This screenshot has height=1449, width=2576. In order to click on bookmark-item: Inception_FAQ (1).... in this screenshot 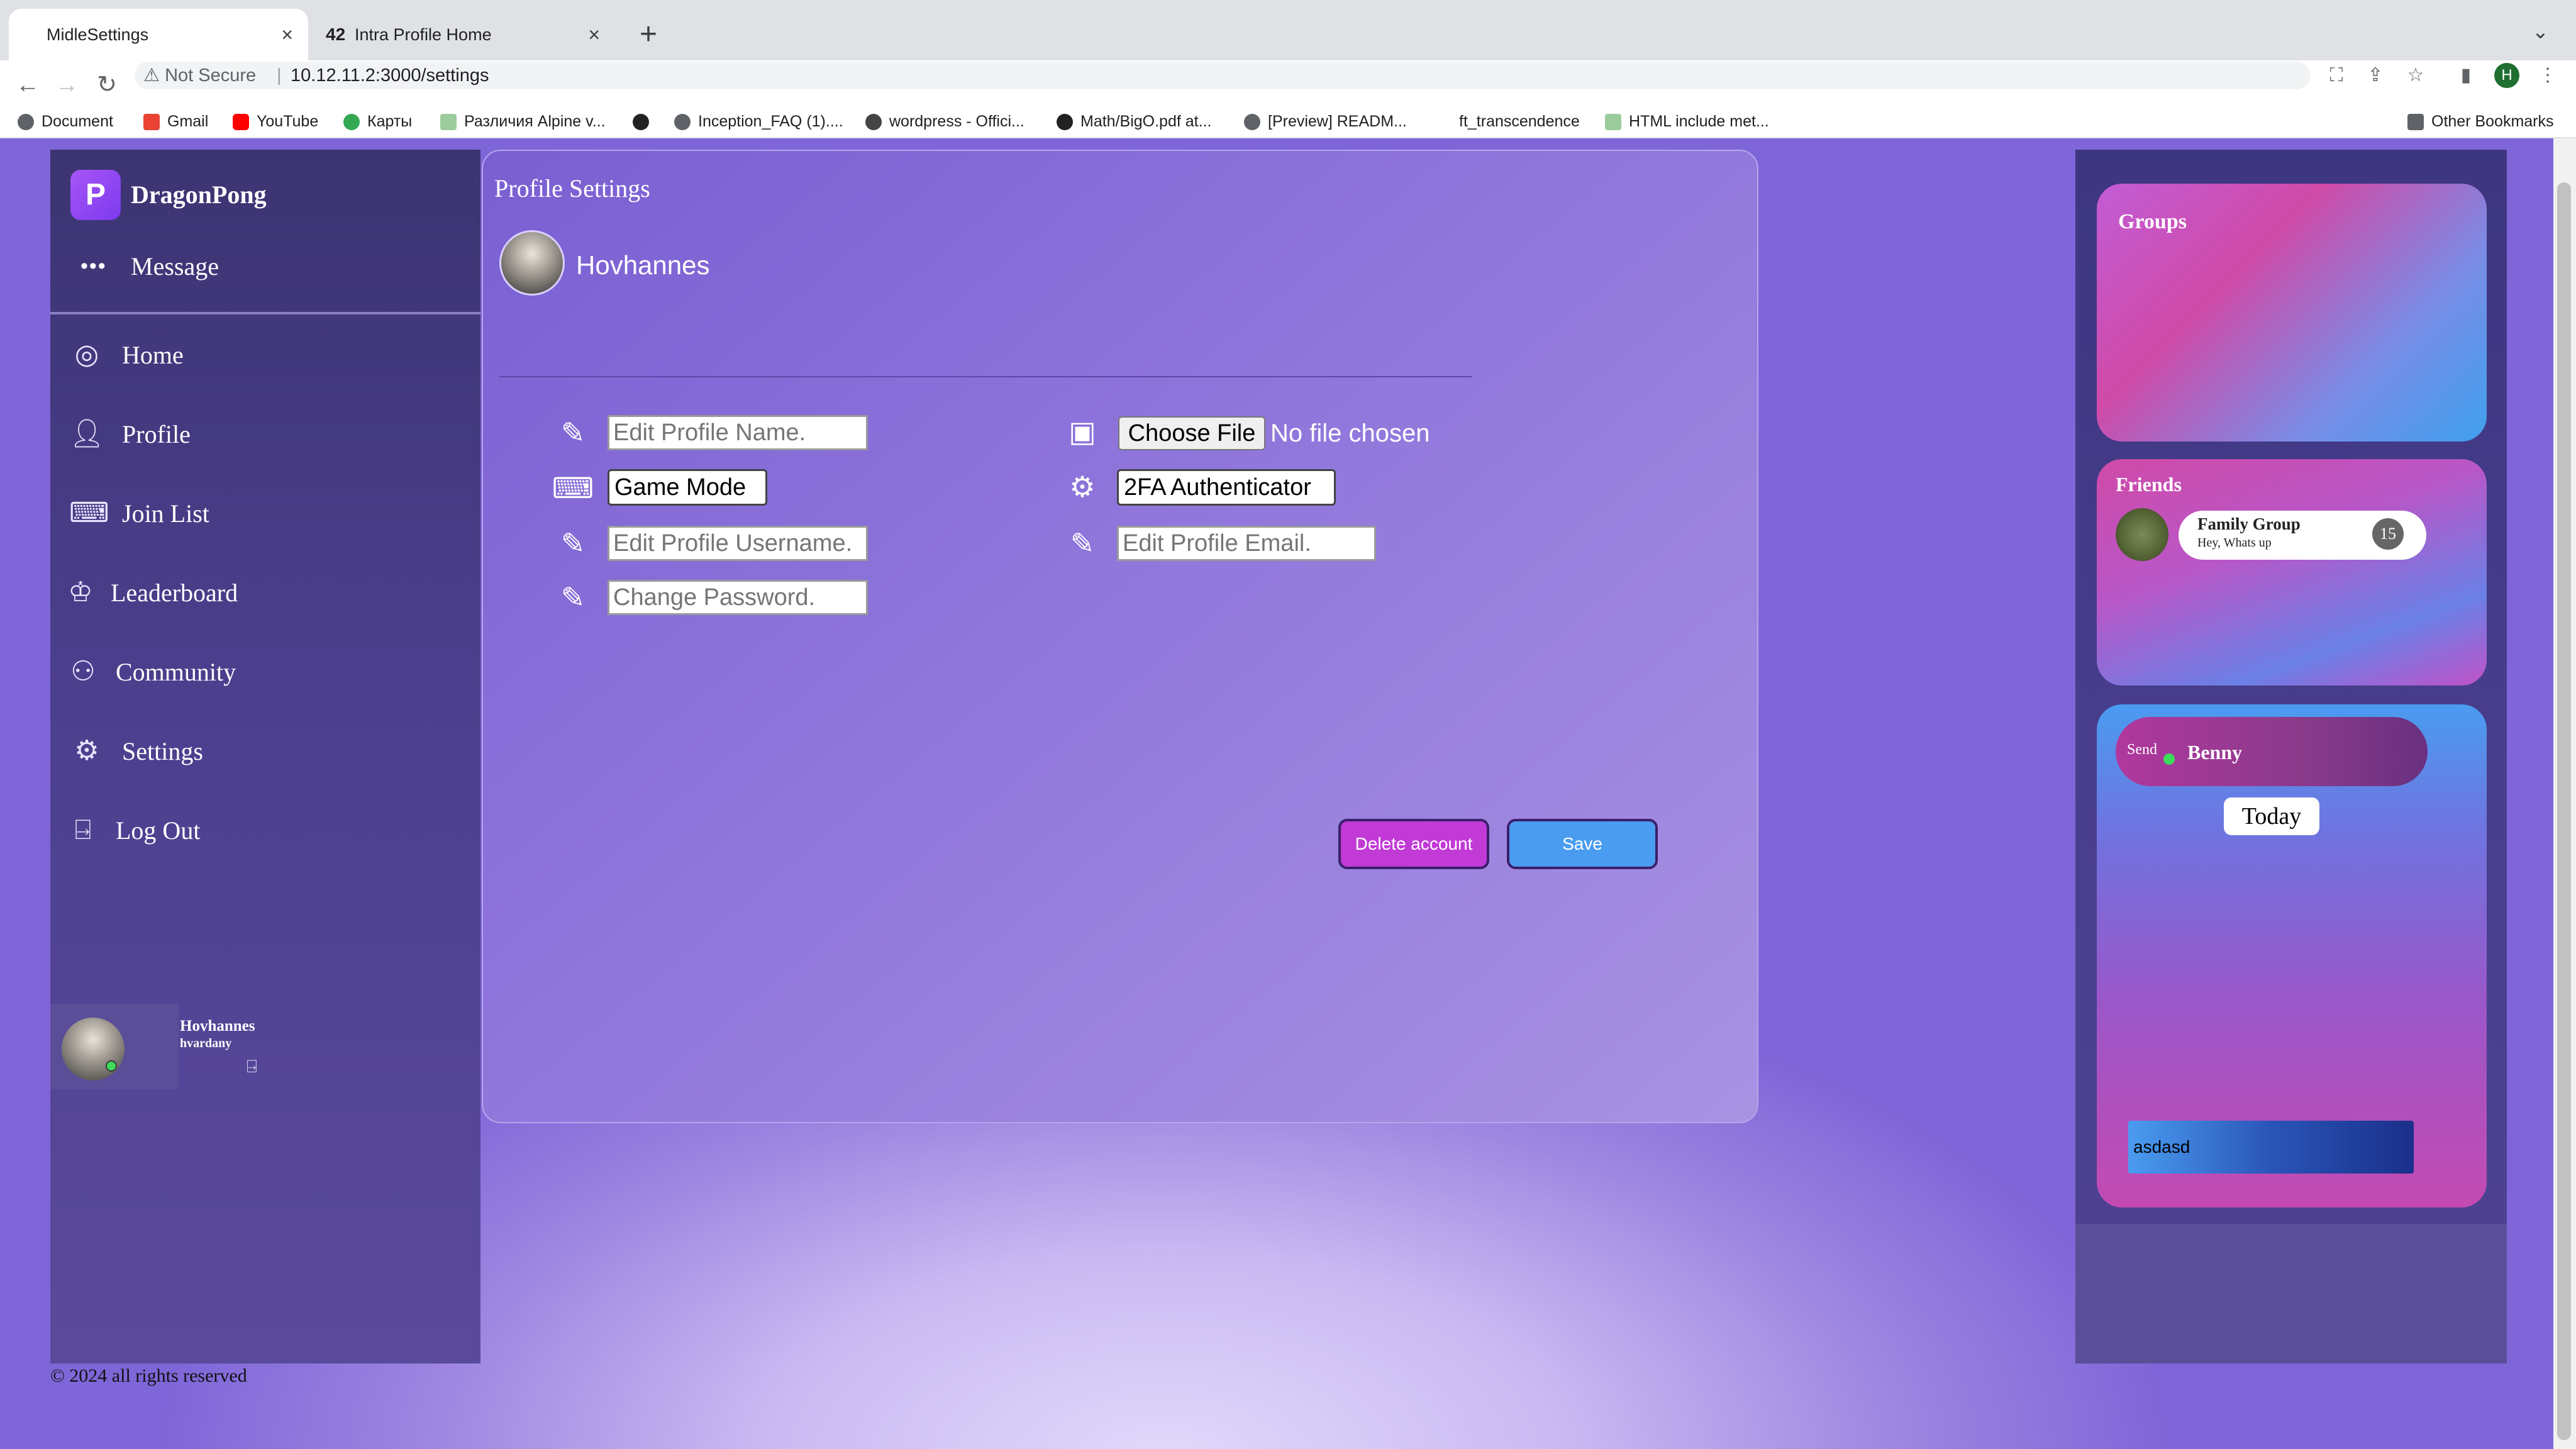, I will do `click(758, 121)`.